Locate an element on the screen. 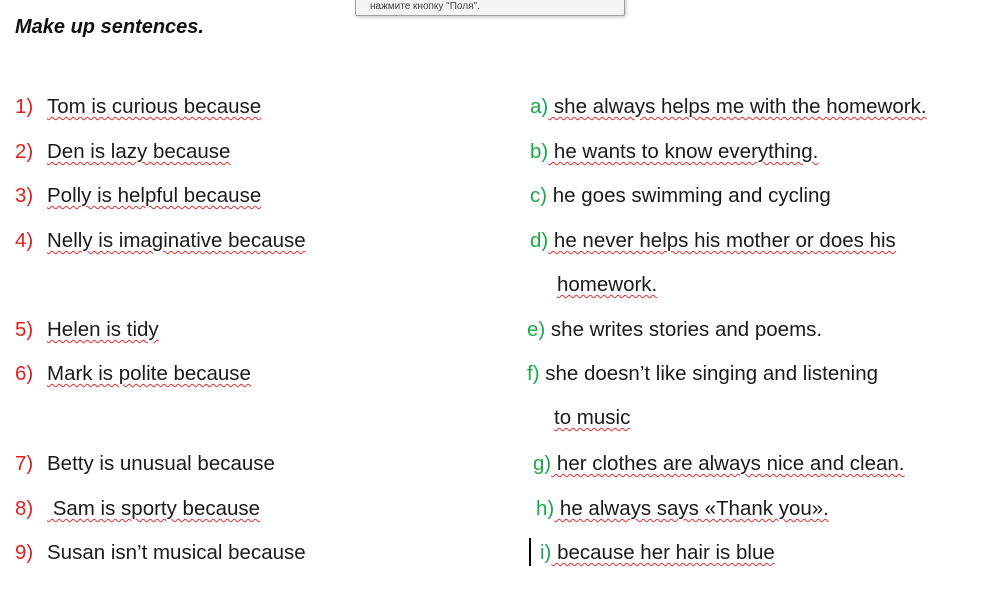  left-item-7: 7) Betty is unusual because is located at coordinates (145, 464).